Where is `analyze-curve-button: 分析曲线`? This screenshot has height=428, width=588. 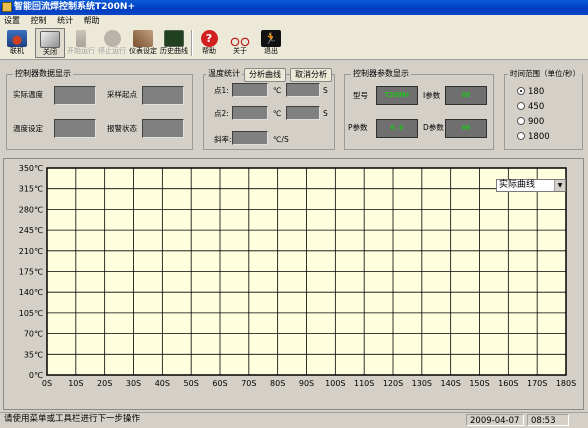 analyze-curve-button: 分析曲线 is located at coordinates (265, 75).